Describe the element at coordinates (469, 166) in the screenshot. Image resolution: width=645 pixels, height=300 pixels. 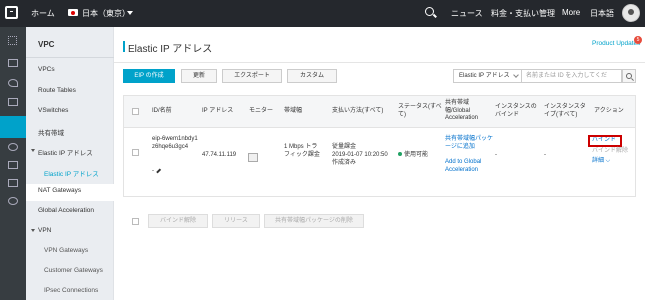
I see `add-global-link: Add to Global Acceleration` at that location.